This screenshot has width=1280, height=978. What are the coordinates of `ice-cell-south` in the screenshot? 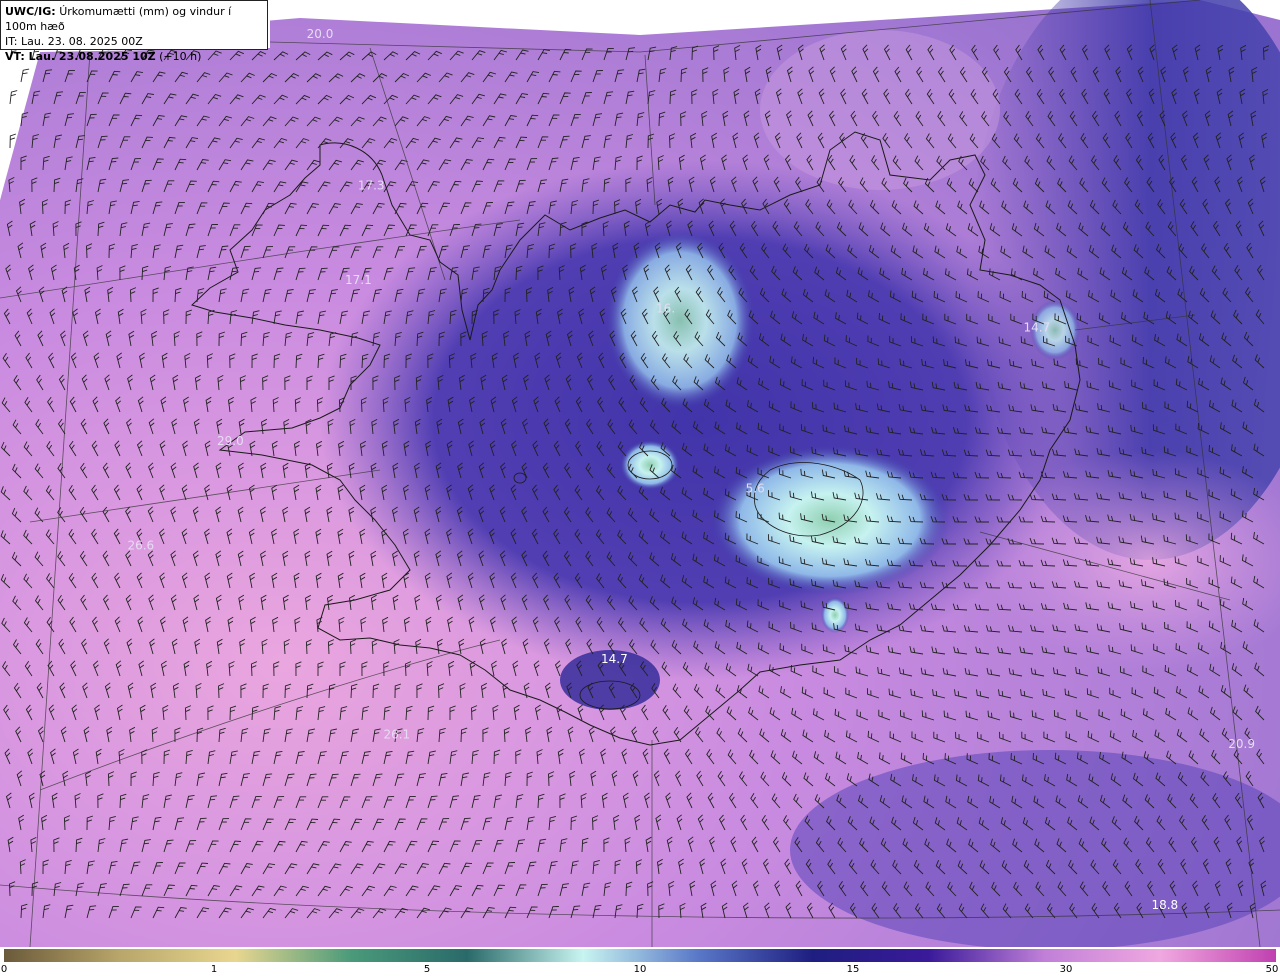 It's located at (835, 615).